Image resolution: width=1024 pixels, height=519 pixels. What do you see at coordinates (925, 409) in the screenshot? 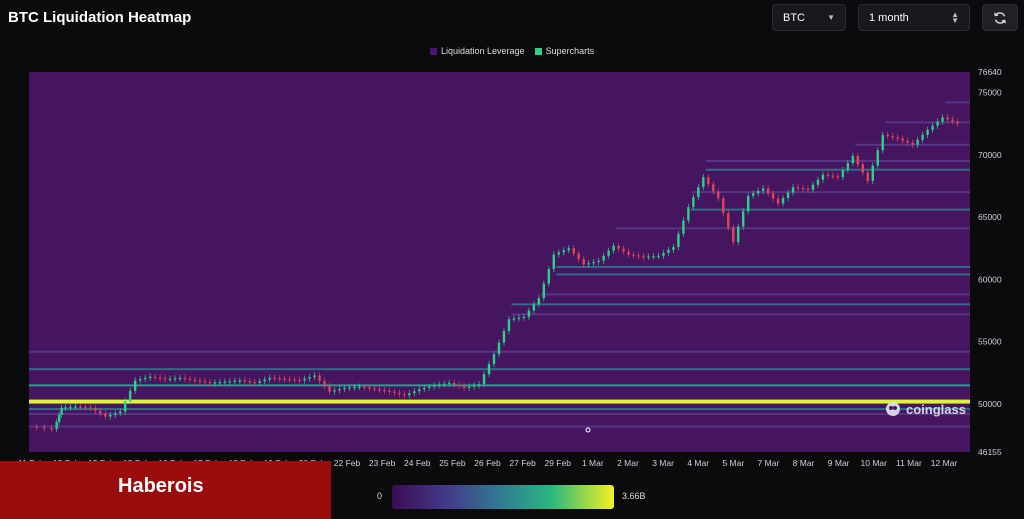
I see `coinglass-watermark: coinglass` at bounding box center [925, 409].